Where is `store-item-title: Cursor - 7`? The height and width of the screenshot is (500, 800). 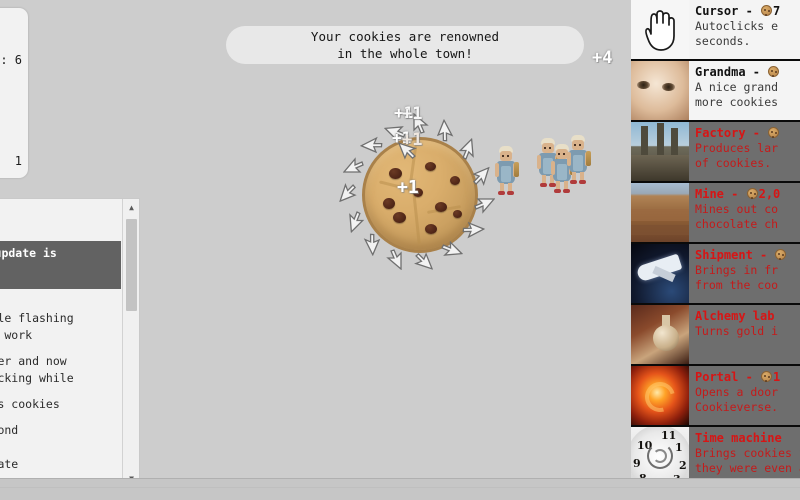 store-item-title: Cursor - 7 is located at coordinates (738, 11).